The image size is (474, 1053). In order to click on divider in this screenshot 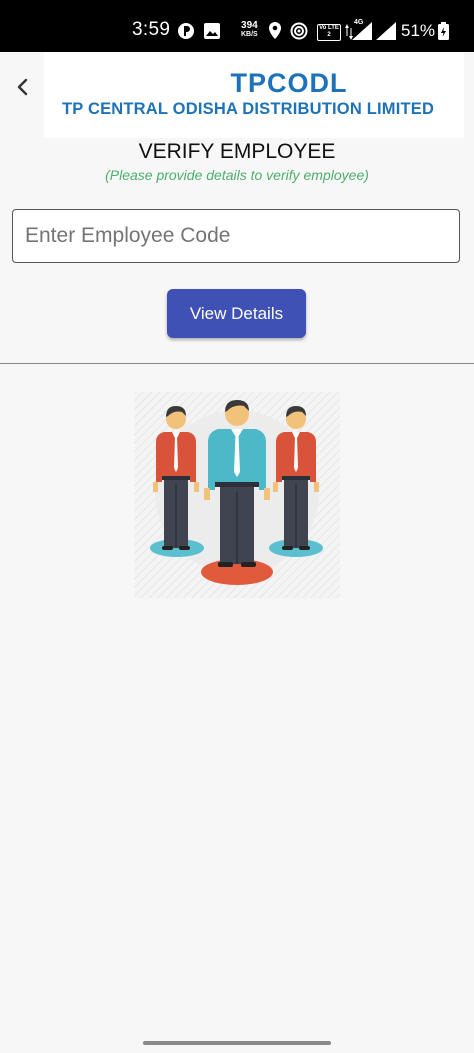, I will do `click(237, 363)`.